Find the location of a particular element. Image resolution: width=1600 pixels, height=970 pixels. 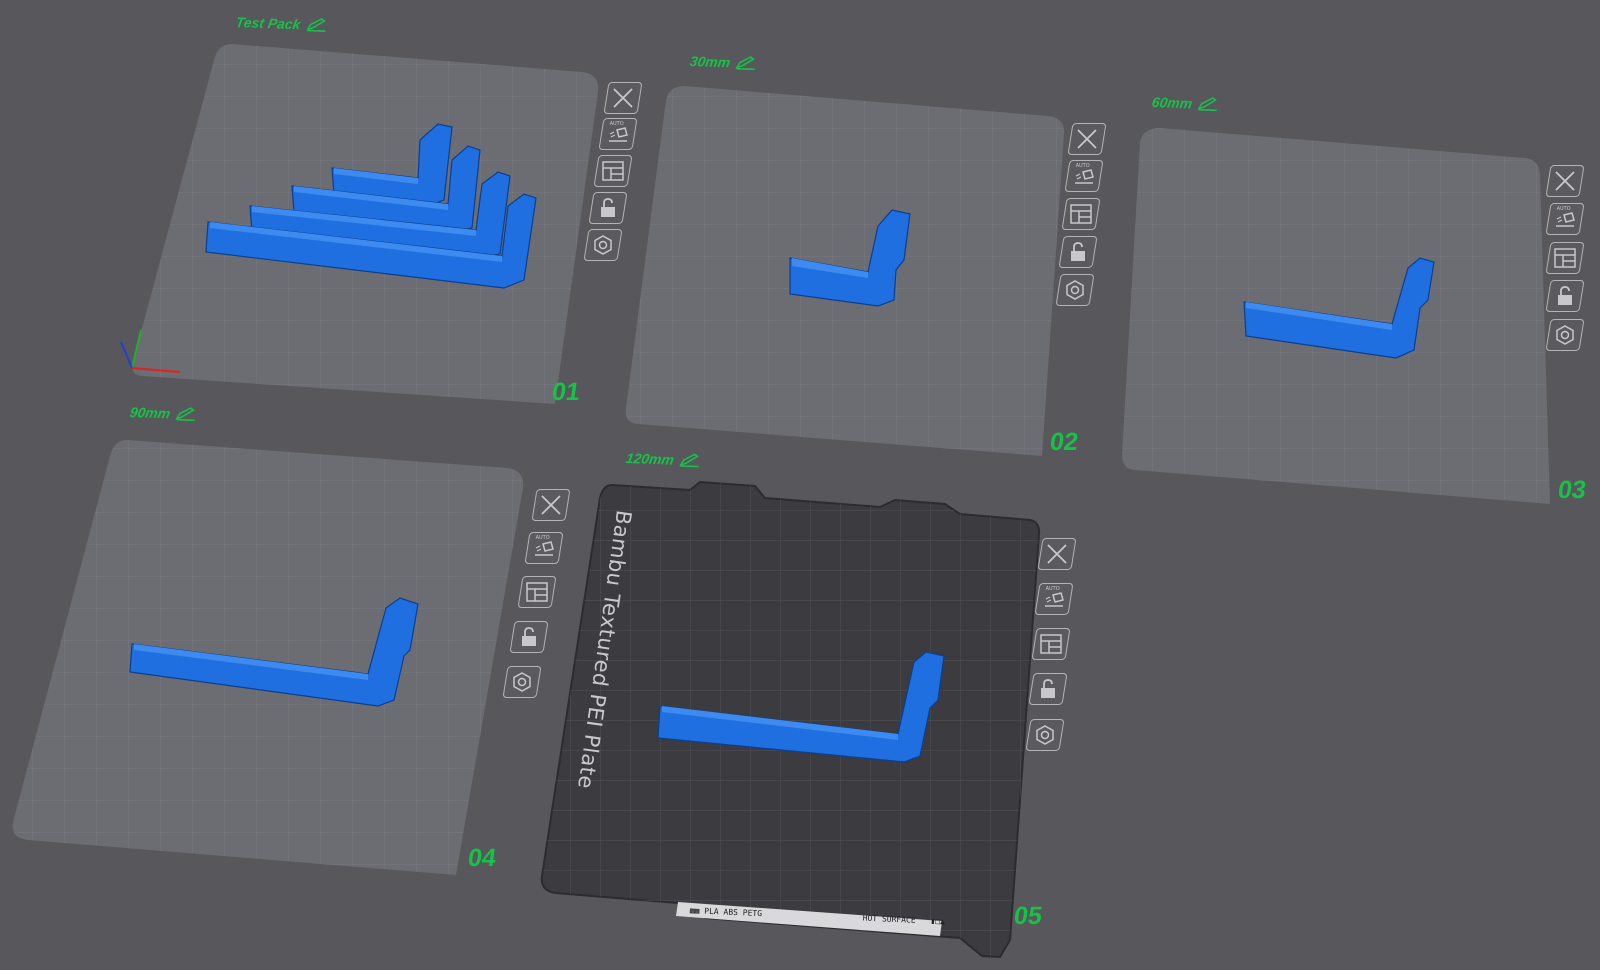

plate-number-02: 02 is located at coordinates (1064, 442).